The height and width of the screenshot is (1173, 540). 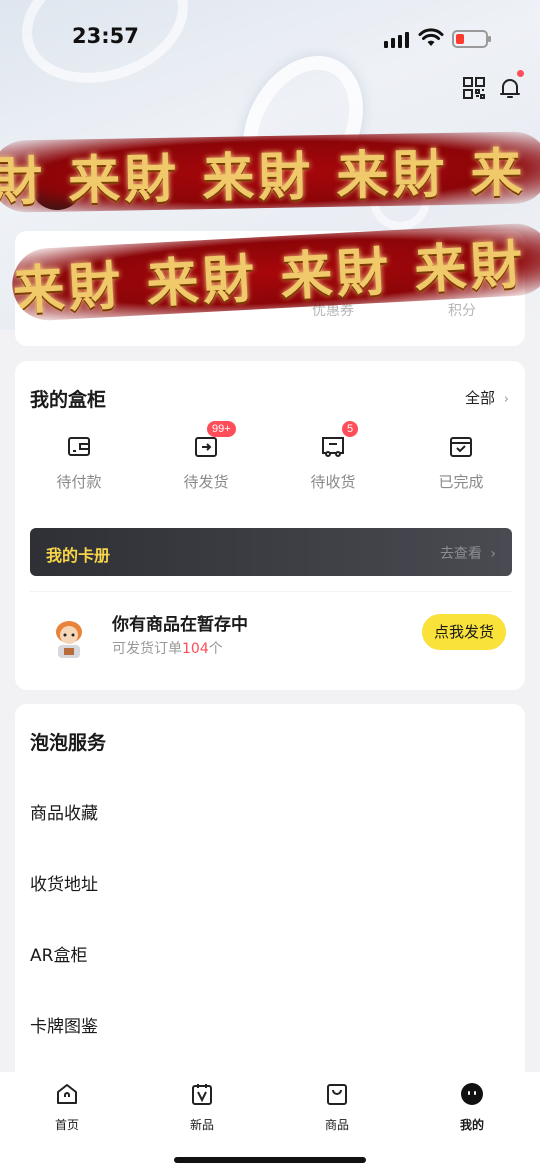 What do you see at coordinates (180, 625) in the screenshot?
I see `stash-title: 你有商品在暂存中` at bounding box center [180, 625].